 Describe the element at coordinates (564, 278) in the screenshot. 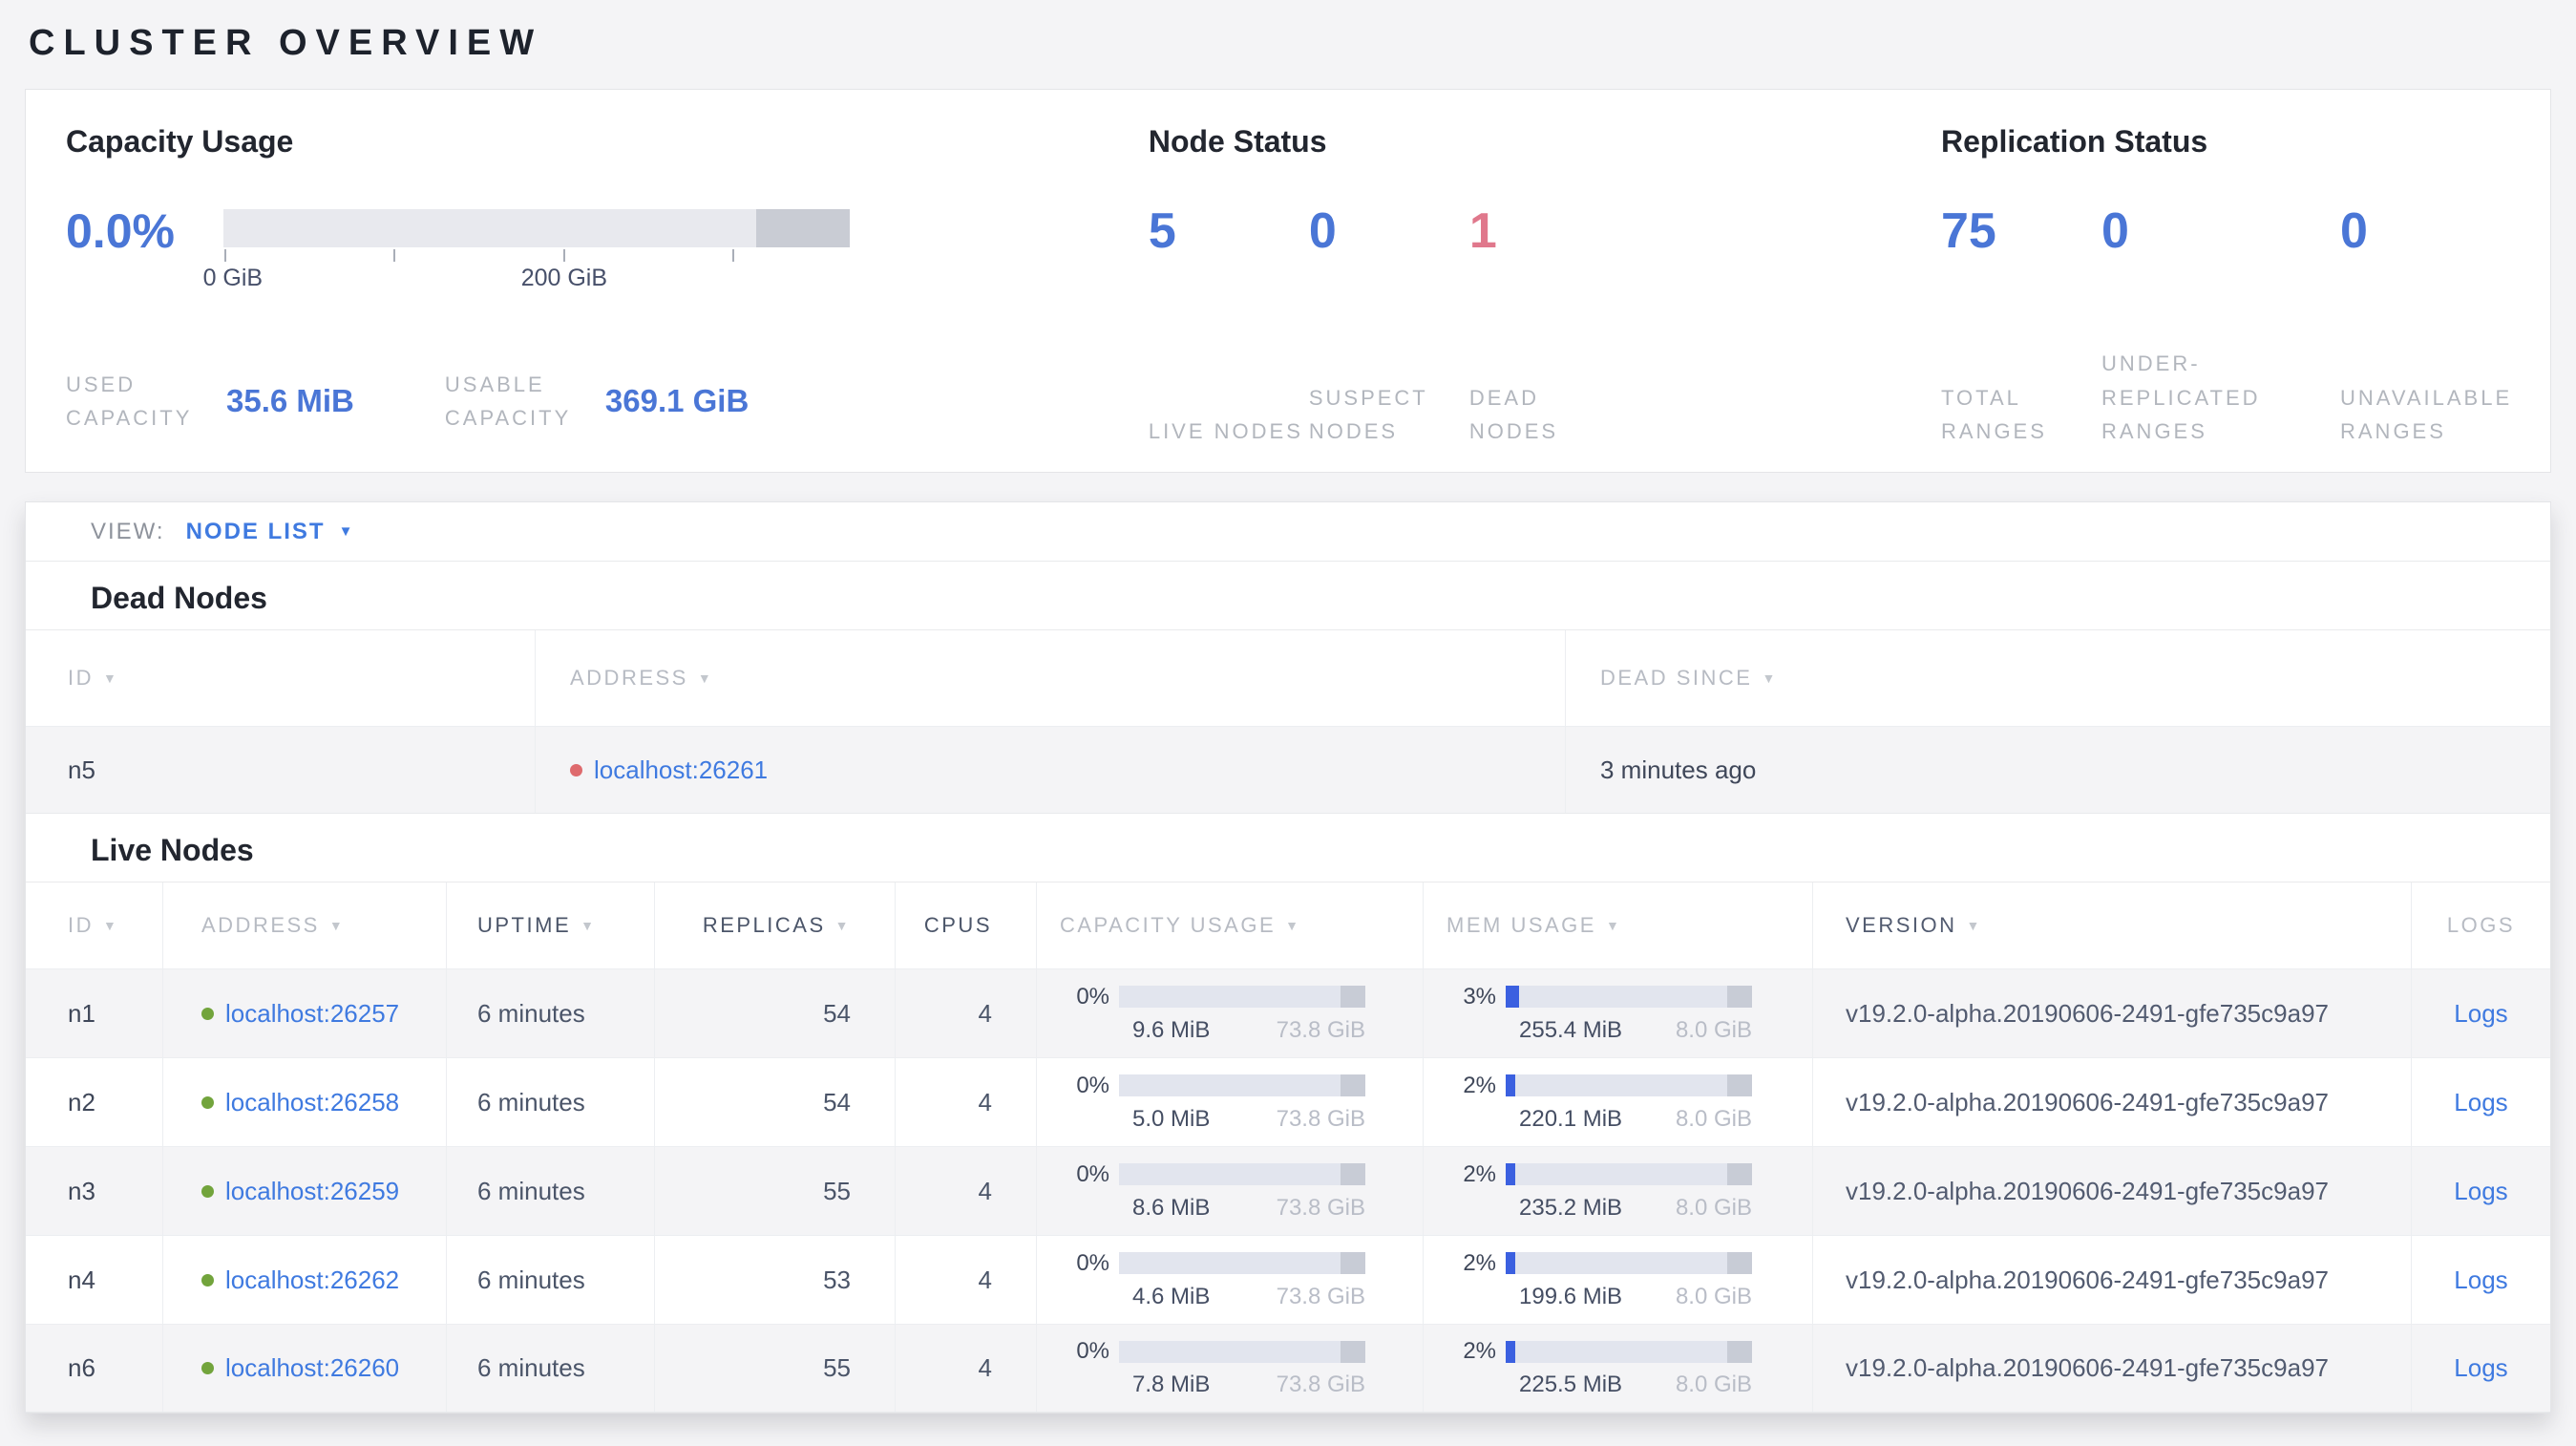

I see `axis-label-200: 200 GiB` at that location.